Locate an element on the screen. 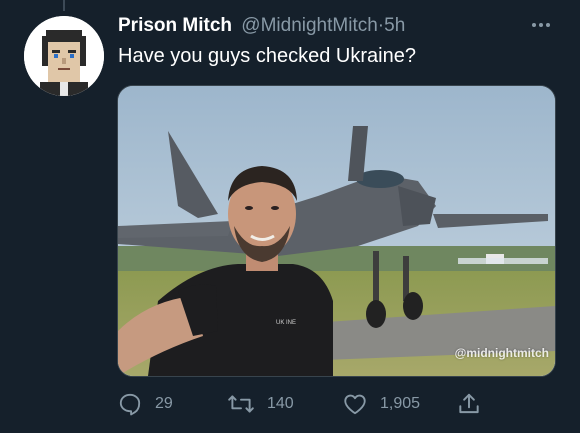 Image resolution: width=580 pixels, height=433 pixels. tweet-action-bar: 29 140 1,905 is located at coordinates (335, 404).